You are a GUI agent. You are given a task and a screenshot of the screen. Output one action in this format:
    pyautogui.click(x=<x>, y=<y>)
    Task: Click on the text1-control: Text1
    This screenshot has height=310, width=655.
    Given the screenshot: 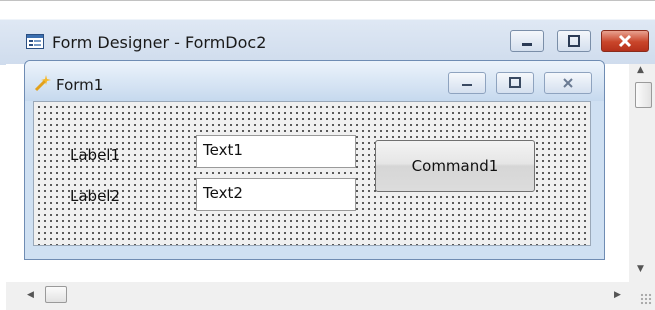 What is the action you would take?
    pyautogui.click(x=276, y=151)
    